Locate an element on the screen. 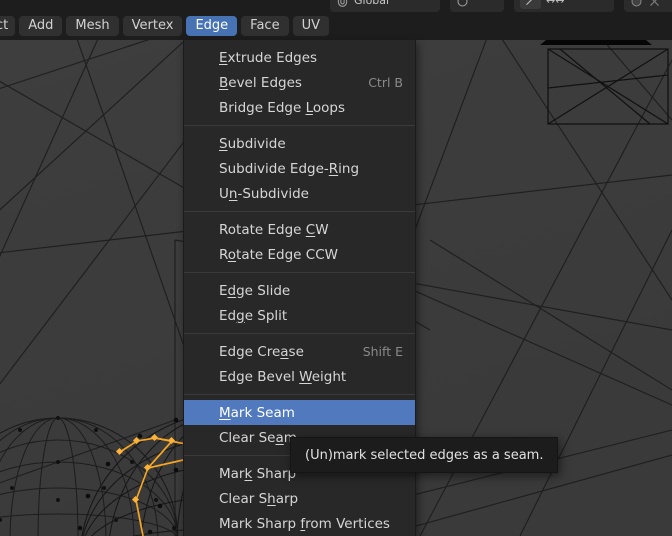 This screenshot has width=672, height=536. menu-item-subdivide: Subdivide is located at coordinates (299, 143).